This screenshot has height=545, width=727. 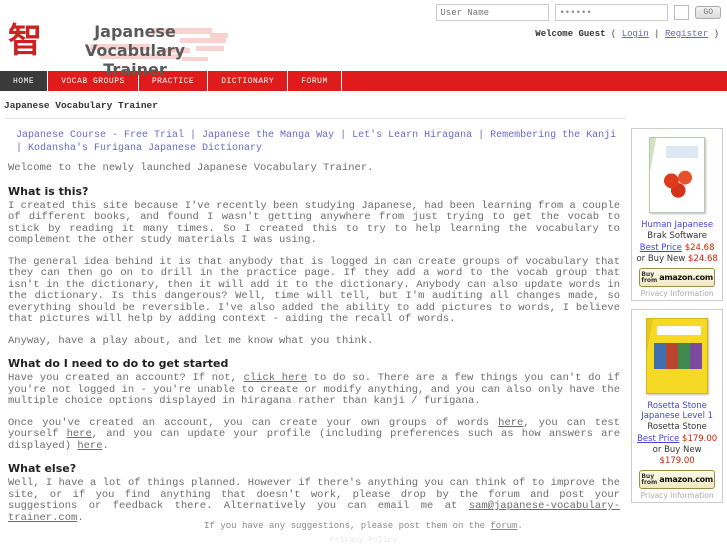 I want to click on ad-best-price: Best Price $179.00, so click(x=677, y=439).